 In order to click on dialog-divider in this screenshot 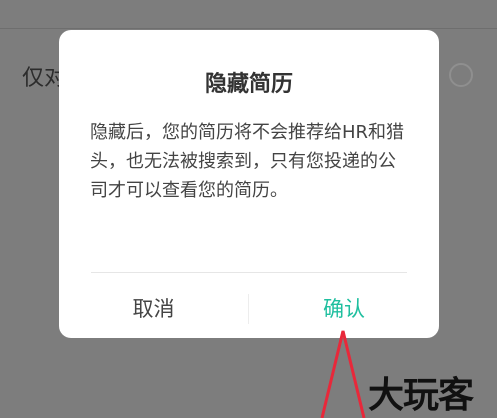, I will do `click(249, 272)`.